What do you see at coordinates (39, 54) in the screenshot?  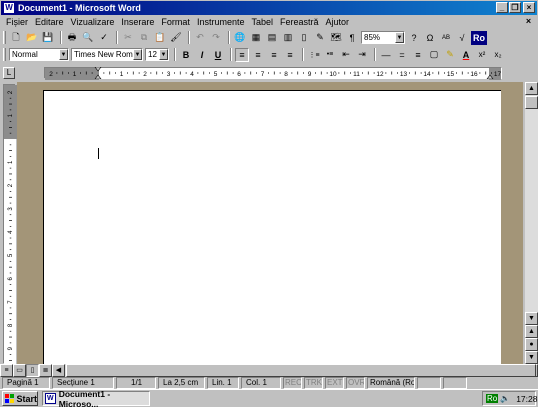 I see `style-combo: Normal ▼` at bounding box center [39, 54].